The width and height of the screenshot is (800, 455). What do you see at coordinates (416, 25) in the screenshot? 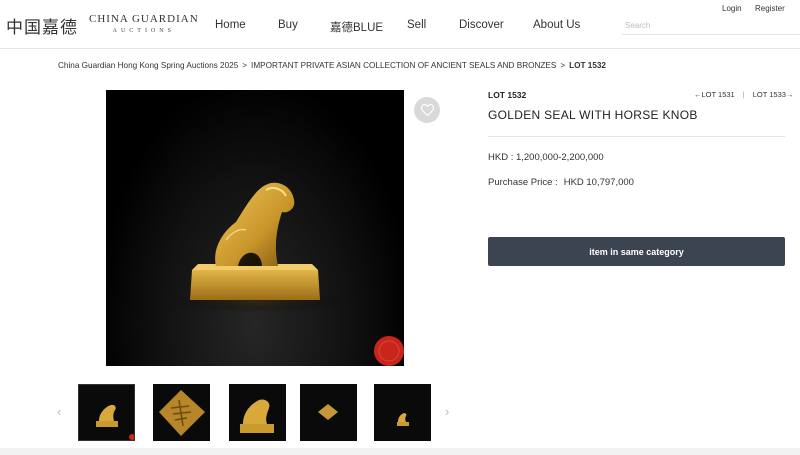
I see `nav-sell: Sell` at bounding box center [416, 25].